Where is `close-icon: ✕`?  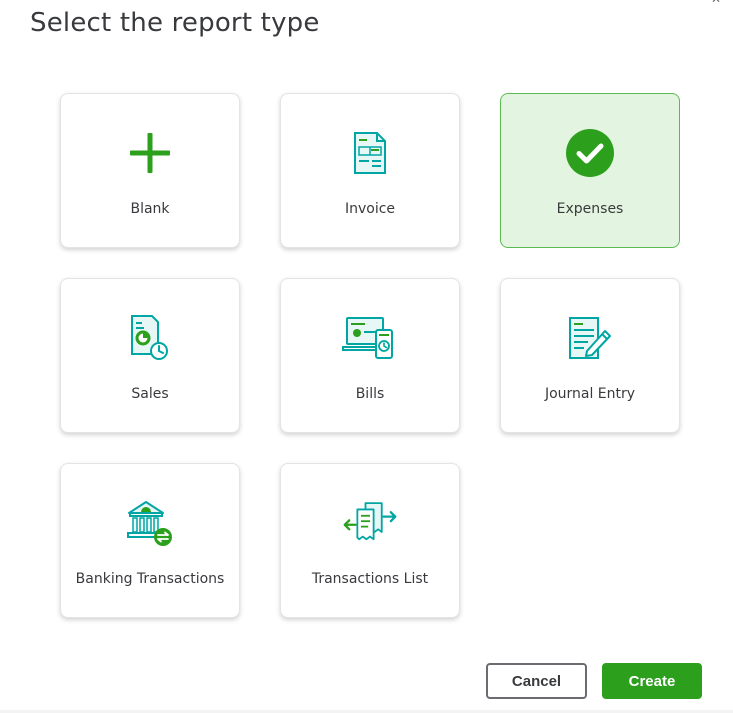
close-icon: ✕ is located at coordinates (718, 2).